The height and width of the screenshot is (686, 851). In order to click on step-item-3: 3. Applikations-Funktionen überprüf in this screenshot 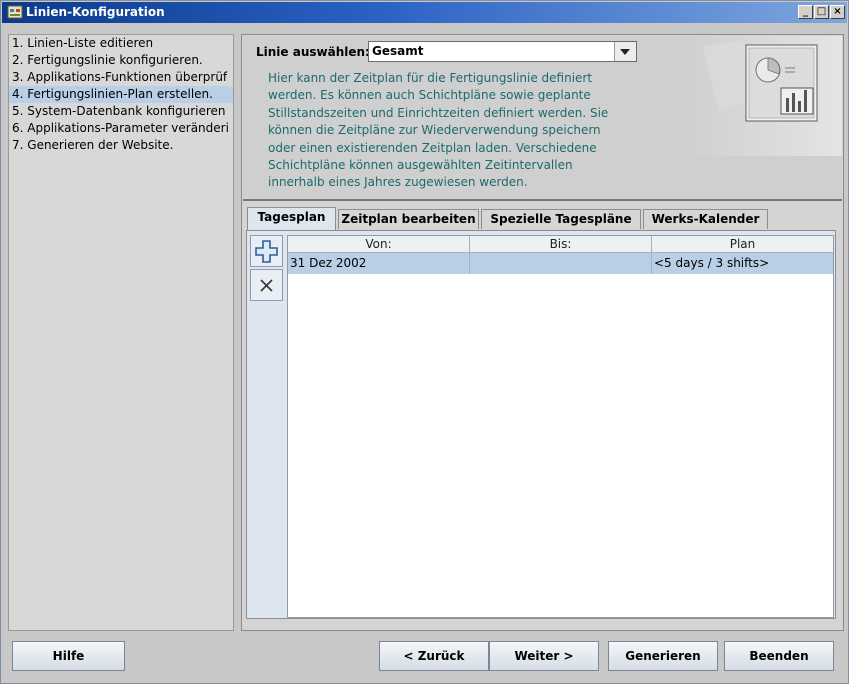, I will do `click(121, 77)`.